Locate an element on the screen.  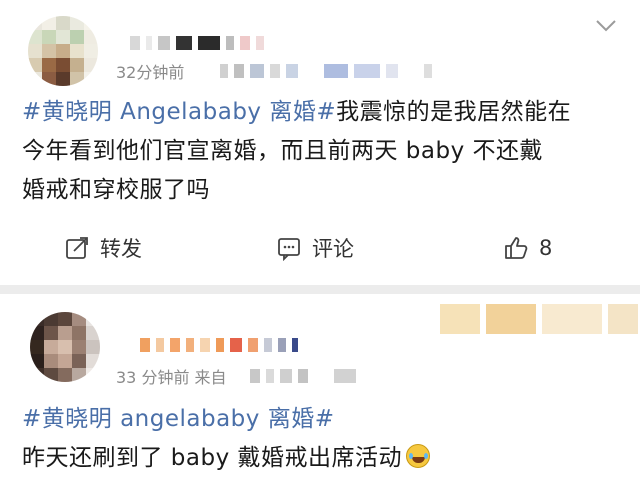
post-line: 昨天还刷到了 baby 戴婚戒出席活动 is located at coordinates (322, 458).